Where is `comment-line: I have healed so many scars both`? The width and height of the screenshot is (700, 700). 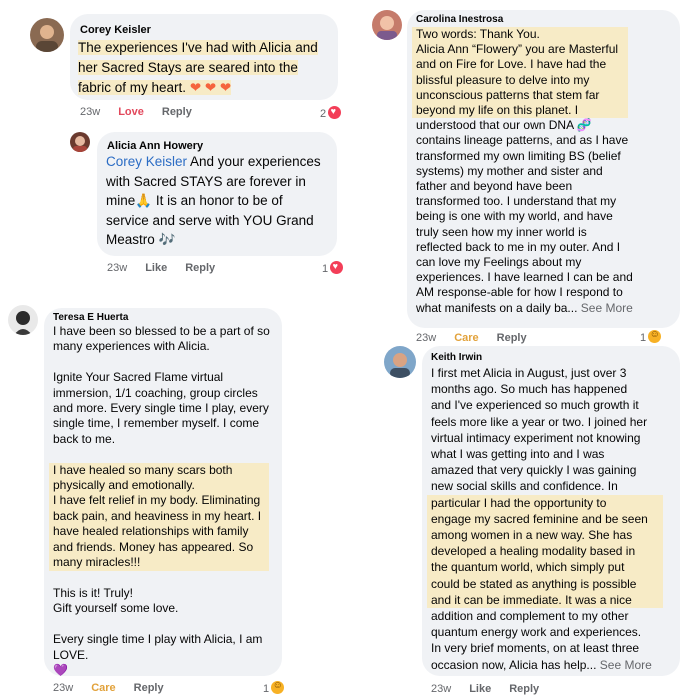
comment-line: I have healed so many scars both is located at coordinates (159, 470).